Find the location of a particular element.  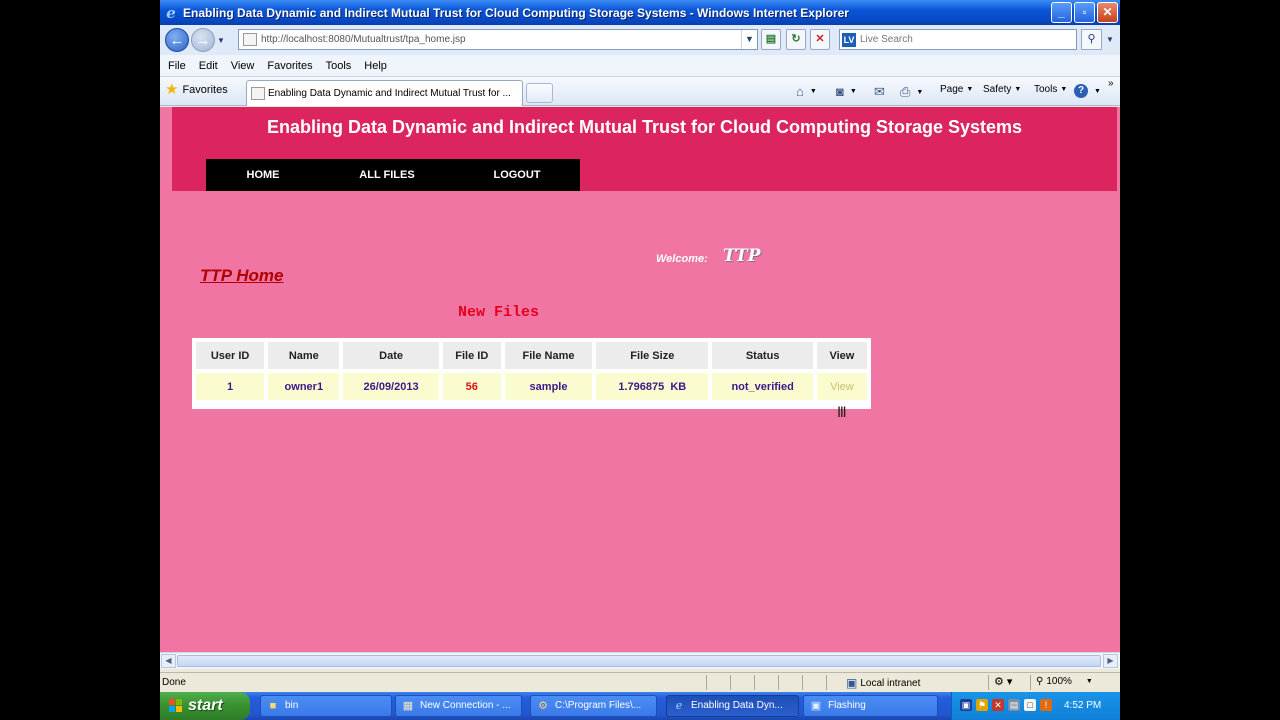

cell-file-name: sample is located at coordinates (548, 386).